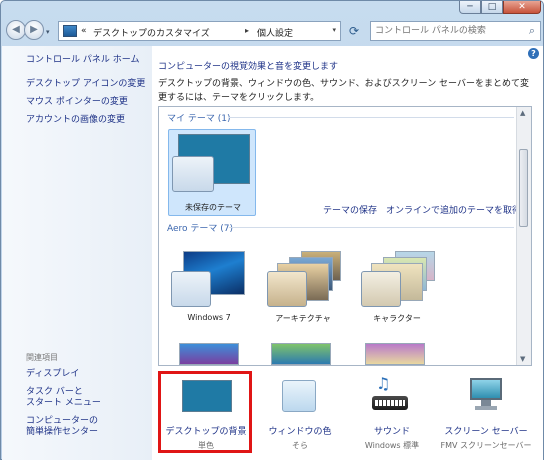 The height and width of the screenshot is (460, 544). I want to click on back-arrow-icon: ◀, so click(16, 29).